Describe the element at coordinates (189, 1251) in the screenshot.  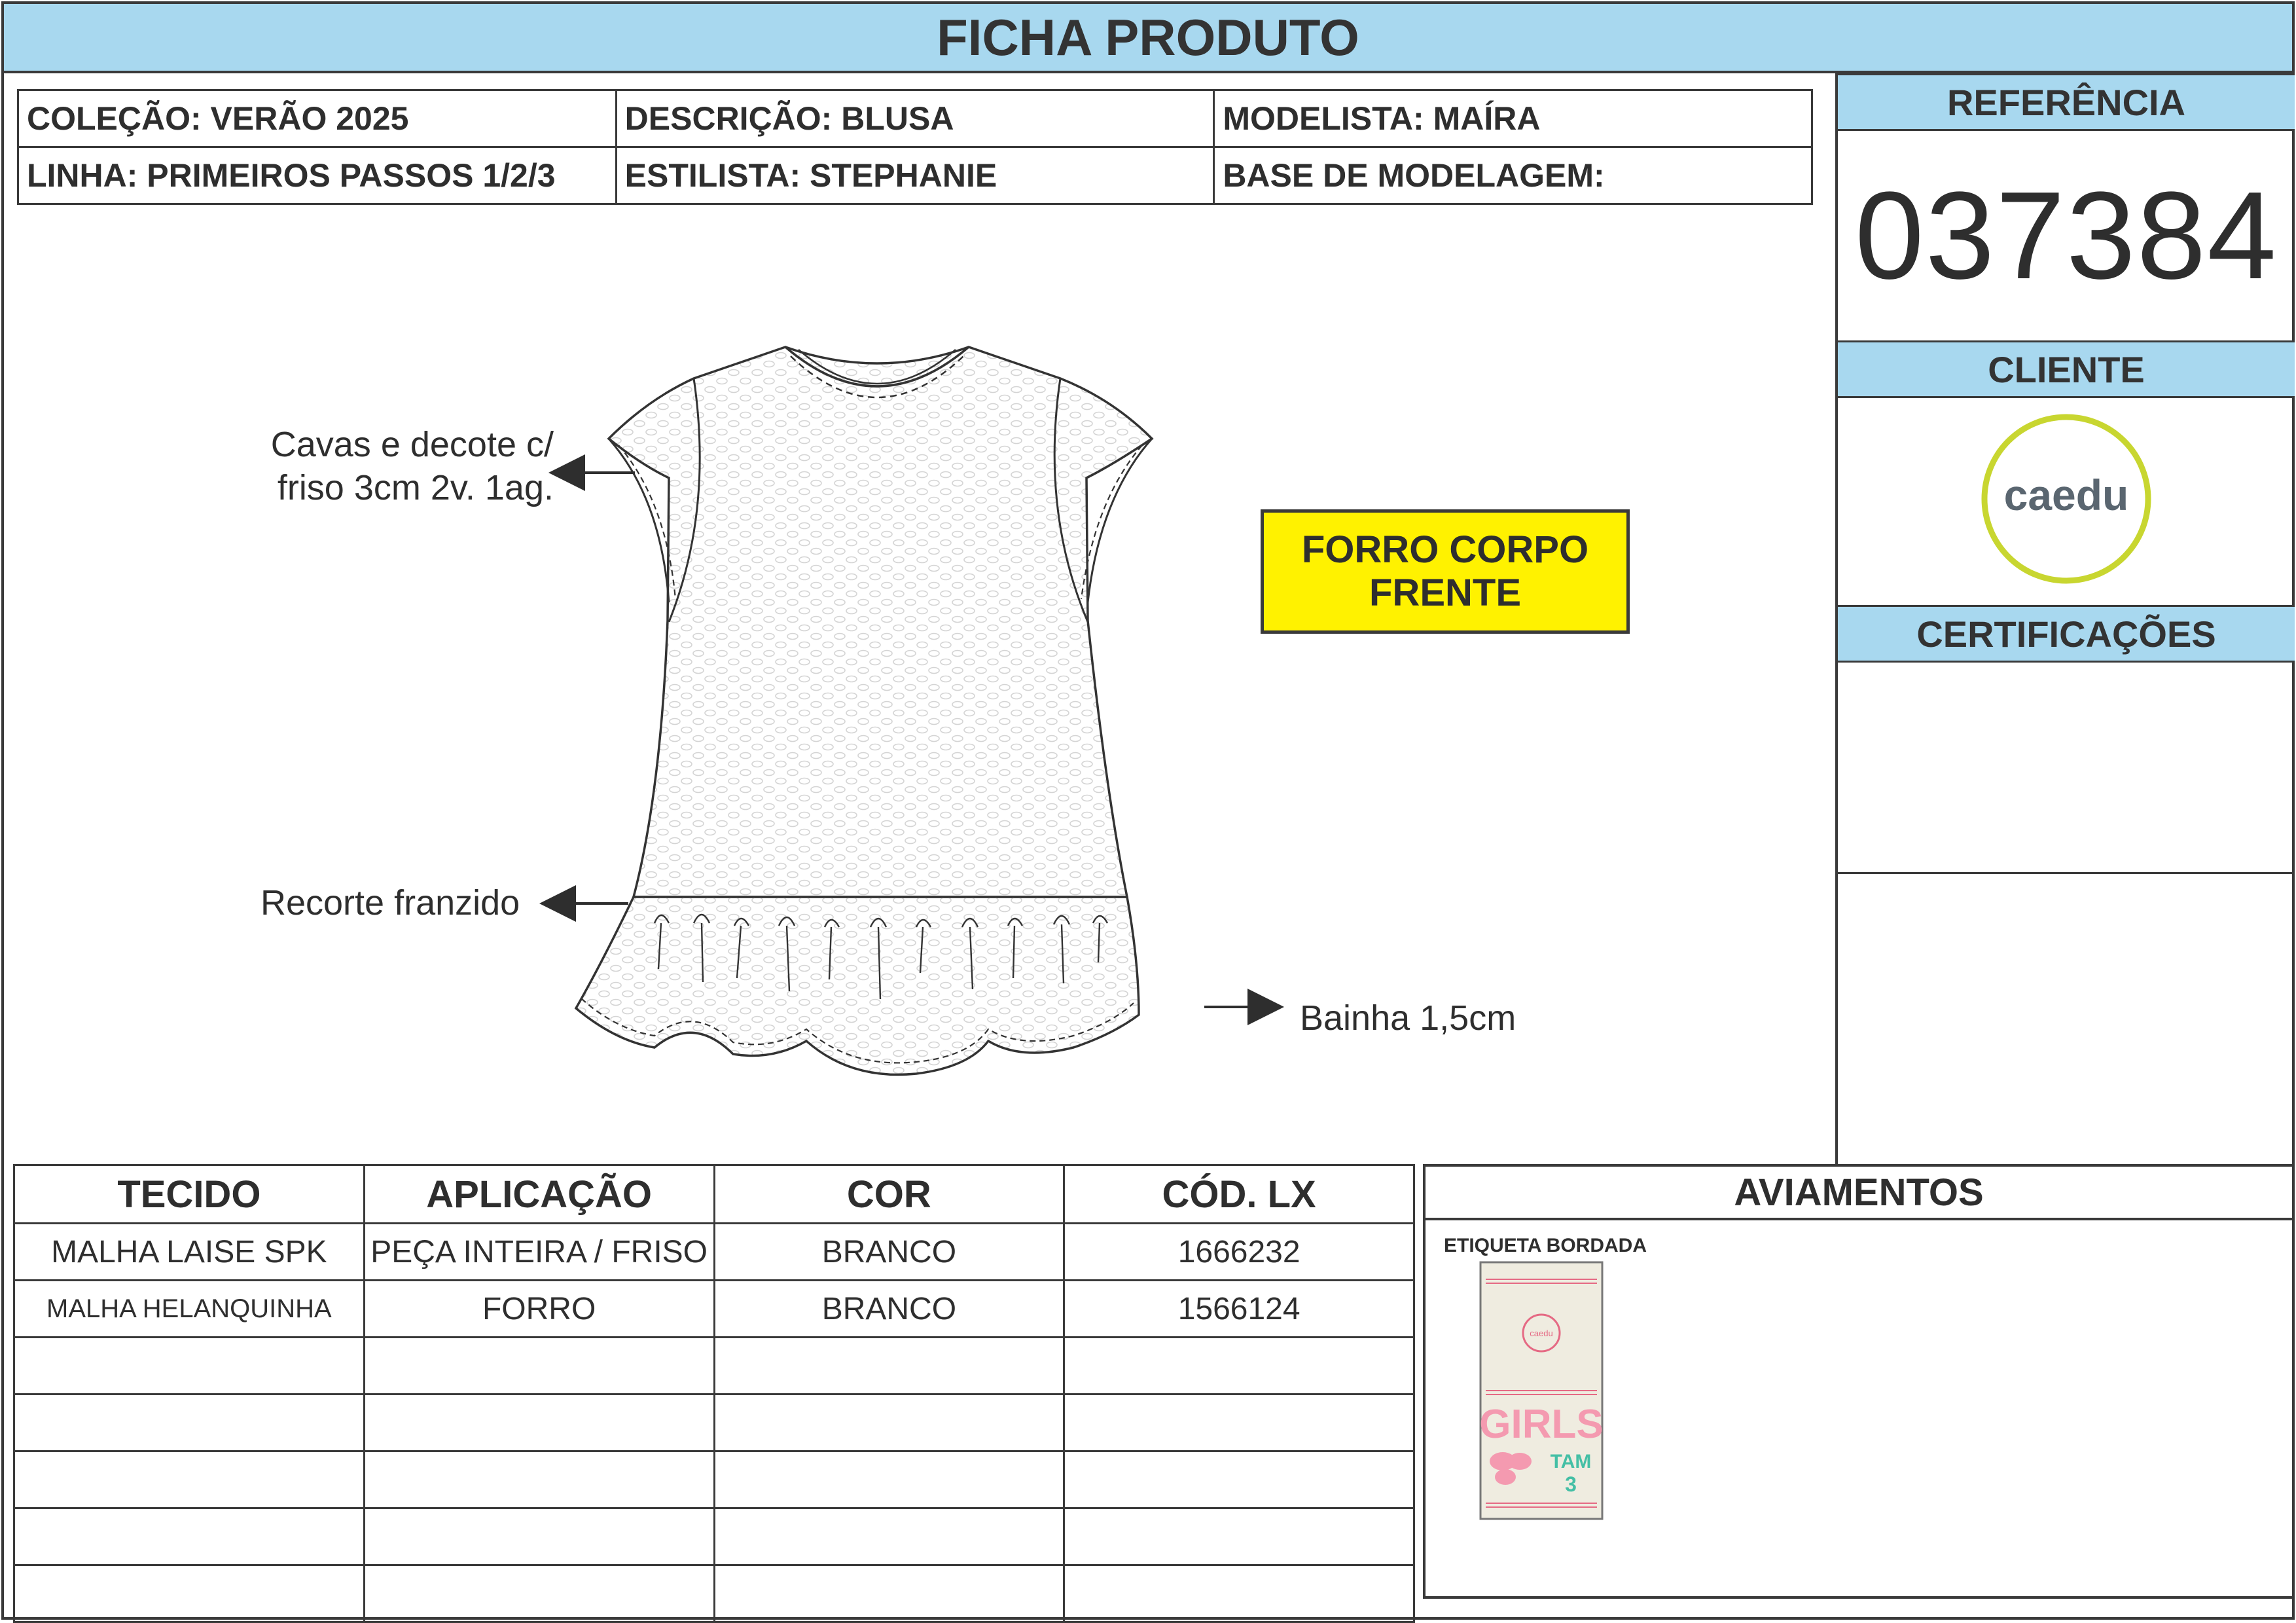
I see `fabric-cell: MALHA LAISE SPK` at that location.